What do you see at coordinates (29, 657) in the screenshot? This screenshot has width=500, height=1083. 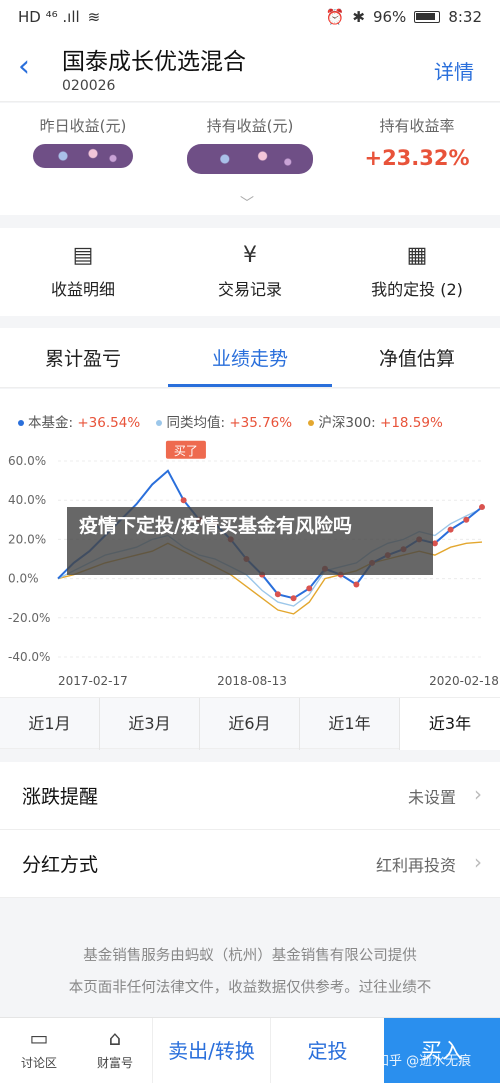 I see `y-tick-label: -40.0%` at bounding box center [29, 657].